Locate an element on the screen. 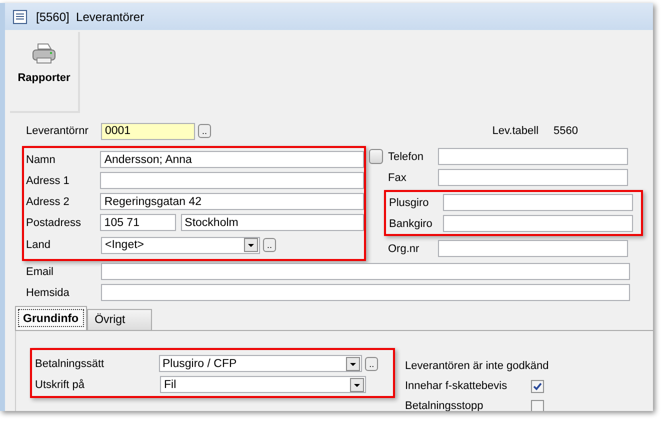 Image resolution: width=668 pixels, height=423 pixels. field-label: Namn is located at coordinates (41, 160).